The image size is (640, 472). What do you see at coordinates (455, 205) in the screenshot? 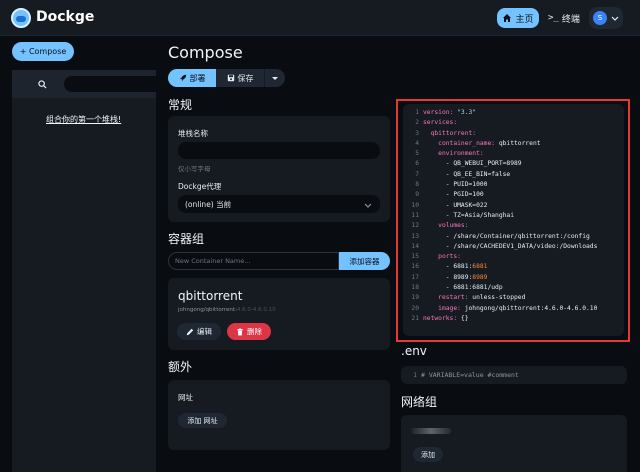
I see `code-token: - UMASK=022` at bounding box center [455, 205].